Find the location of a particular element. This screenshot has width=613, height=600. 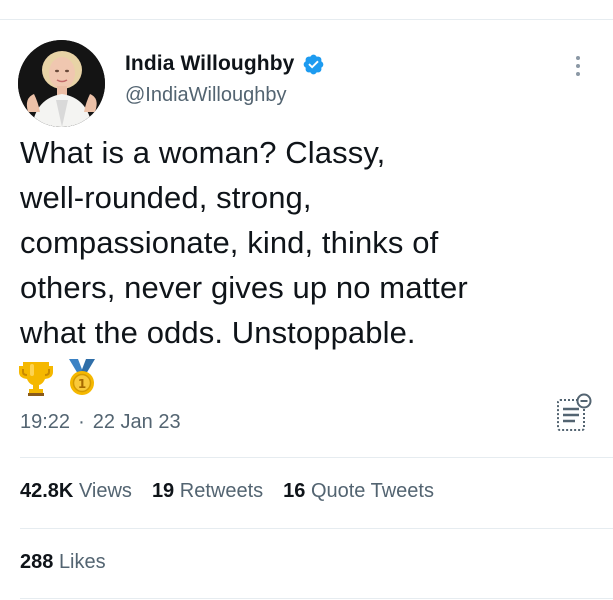

verified-badge-icon is located at coordinates (313, 64).